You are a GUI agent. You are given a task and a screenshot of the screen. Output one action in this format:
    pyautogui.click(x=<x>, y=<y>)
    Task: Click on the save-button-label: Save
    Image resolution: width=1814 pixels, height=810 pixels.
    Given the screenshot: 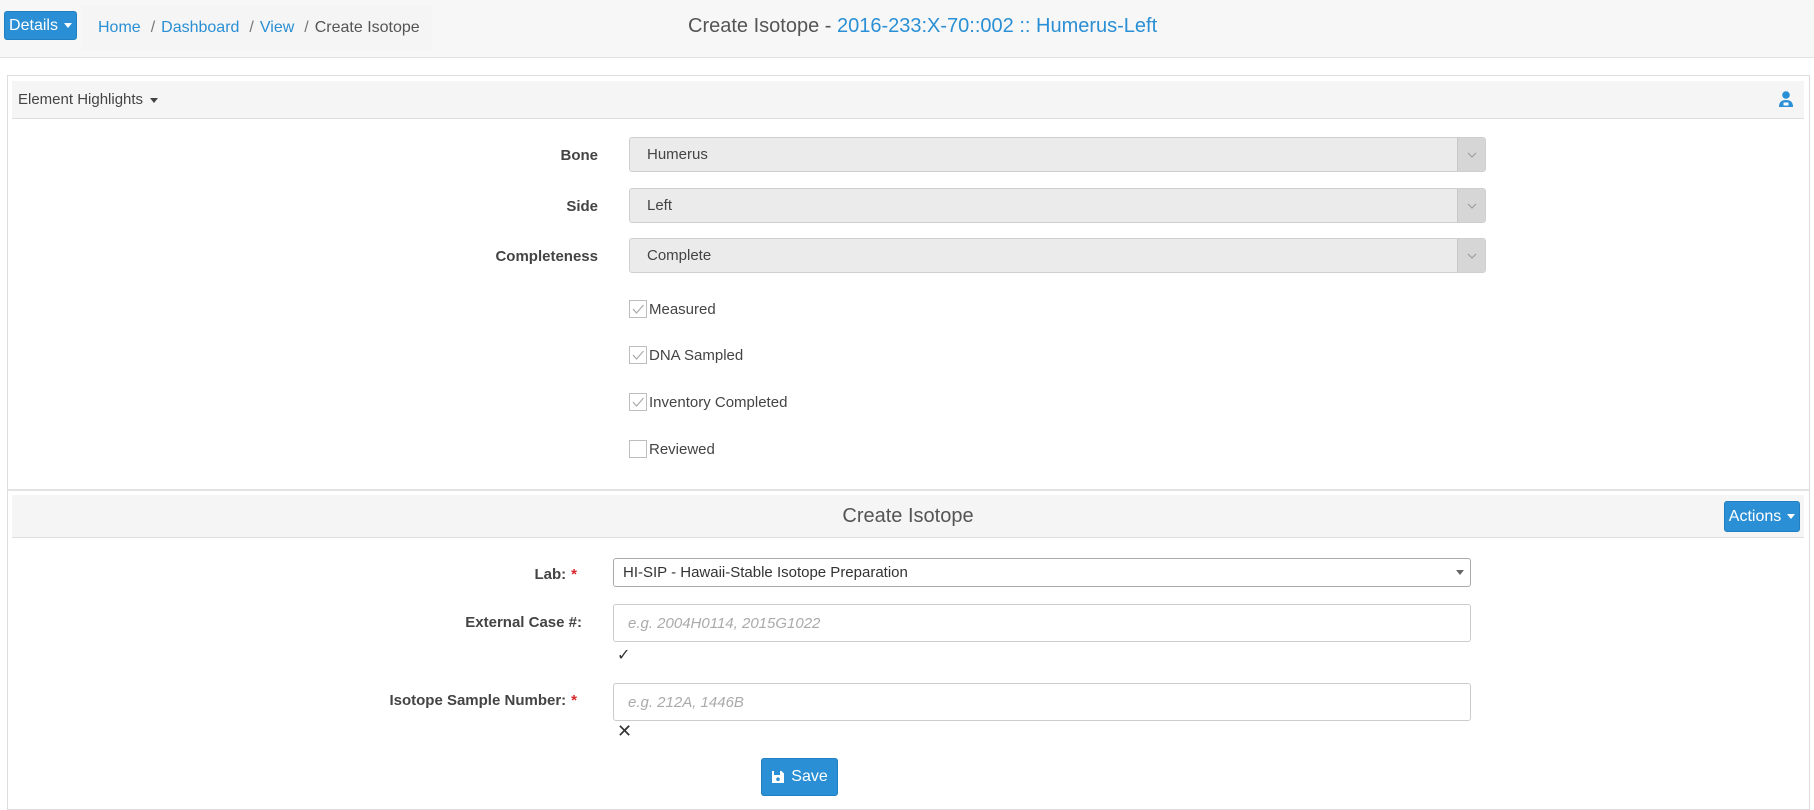 What is the action you would take?
    pyautogui.click(x=809, y=776)
    